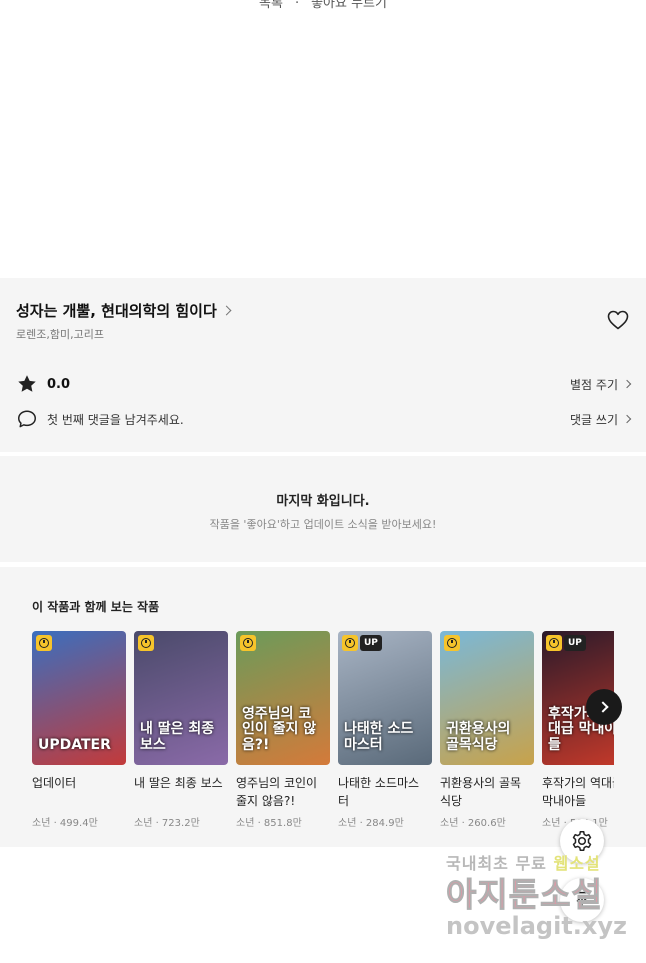 Image resolution: width=646 pixels, height=963 pixels. Describe the element at coordinates (618, 320) in the screenshot. I see `heart-icon` at that location.